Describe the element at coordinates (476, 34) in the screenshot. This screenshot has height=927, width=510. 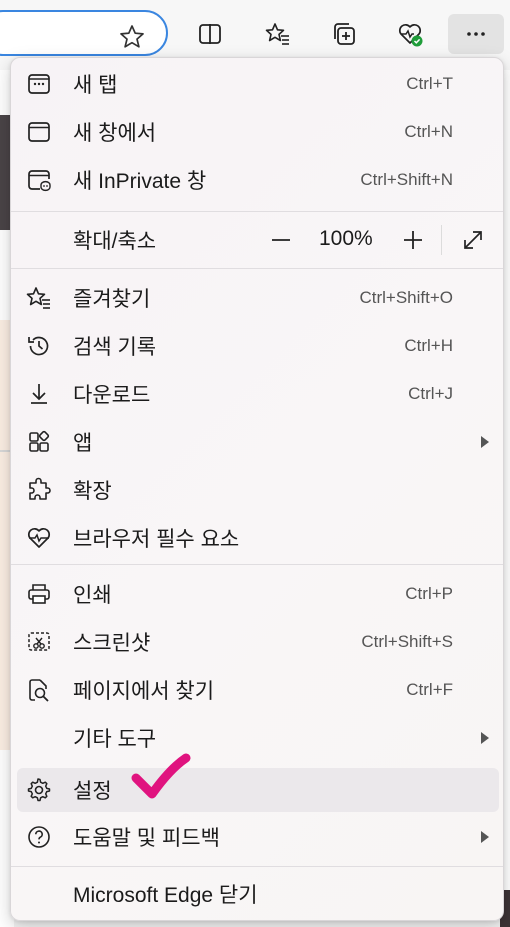
I see `more-options-icon` at that location.